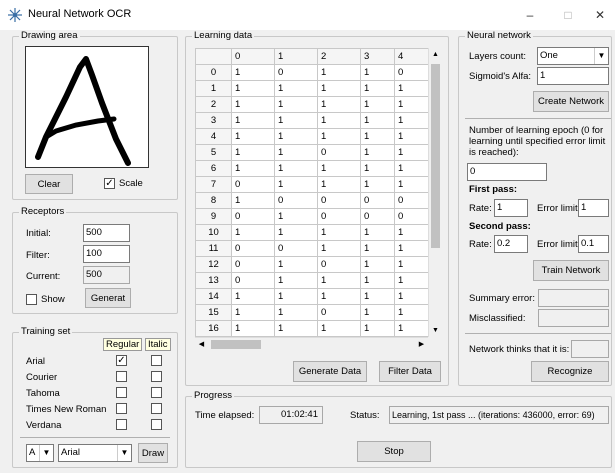  Describe the element at coordinates (31, 299) in the screenshot. I see `show-checkbox` at that location.